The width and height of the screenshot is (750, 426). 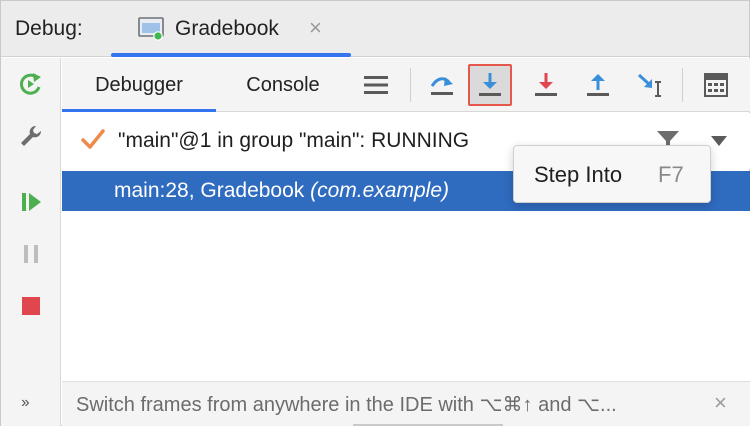 I want to click on run-to-cursor-icon, so click(x=649, y=85).